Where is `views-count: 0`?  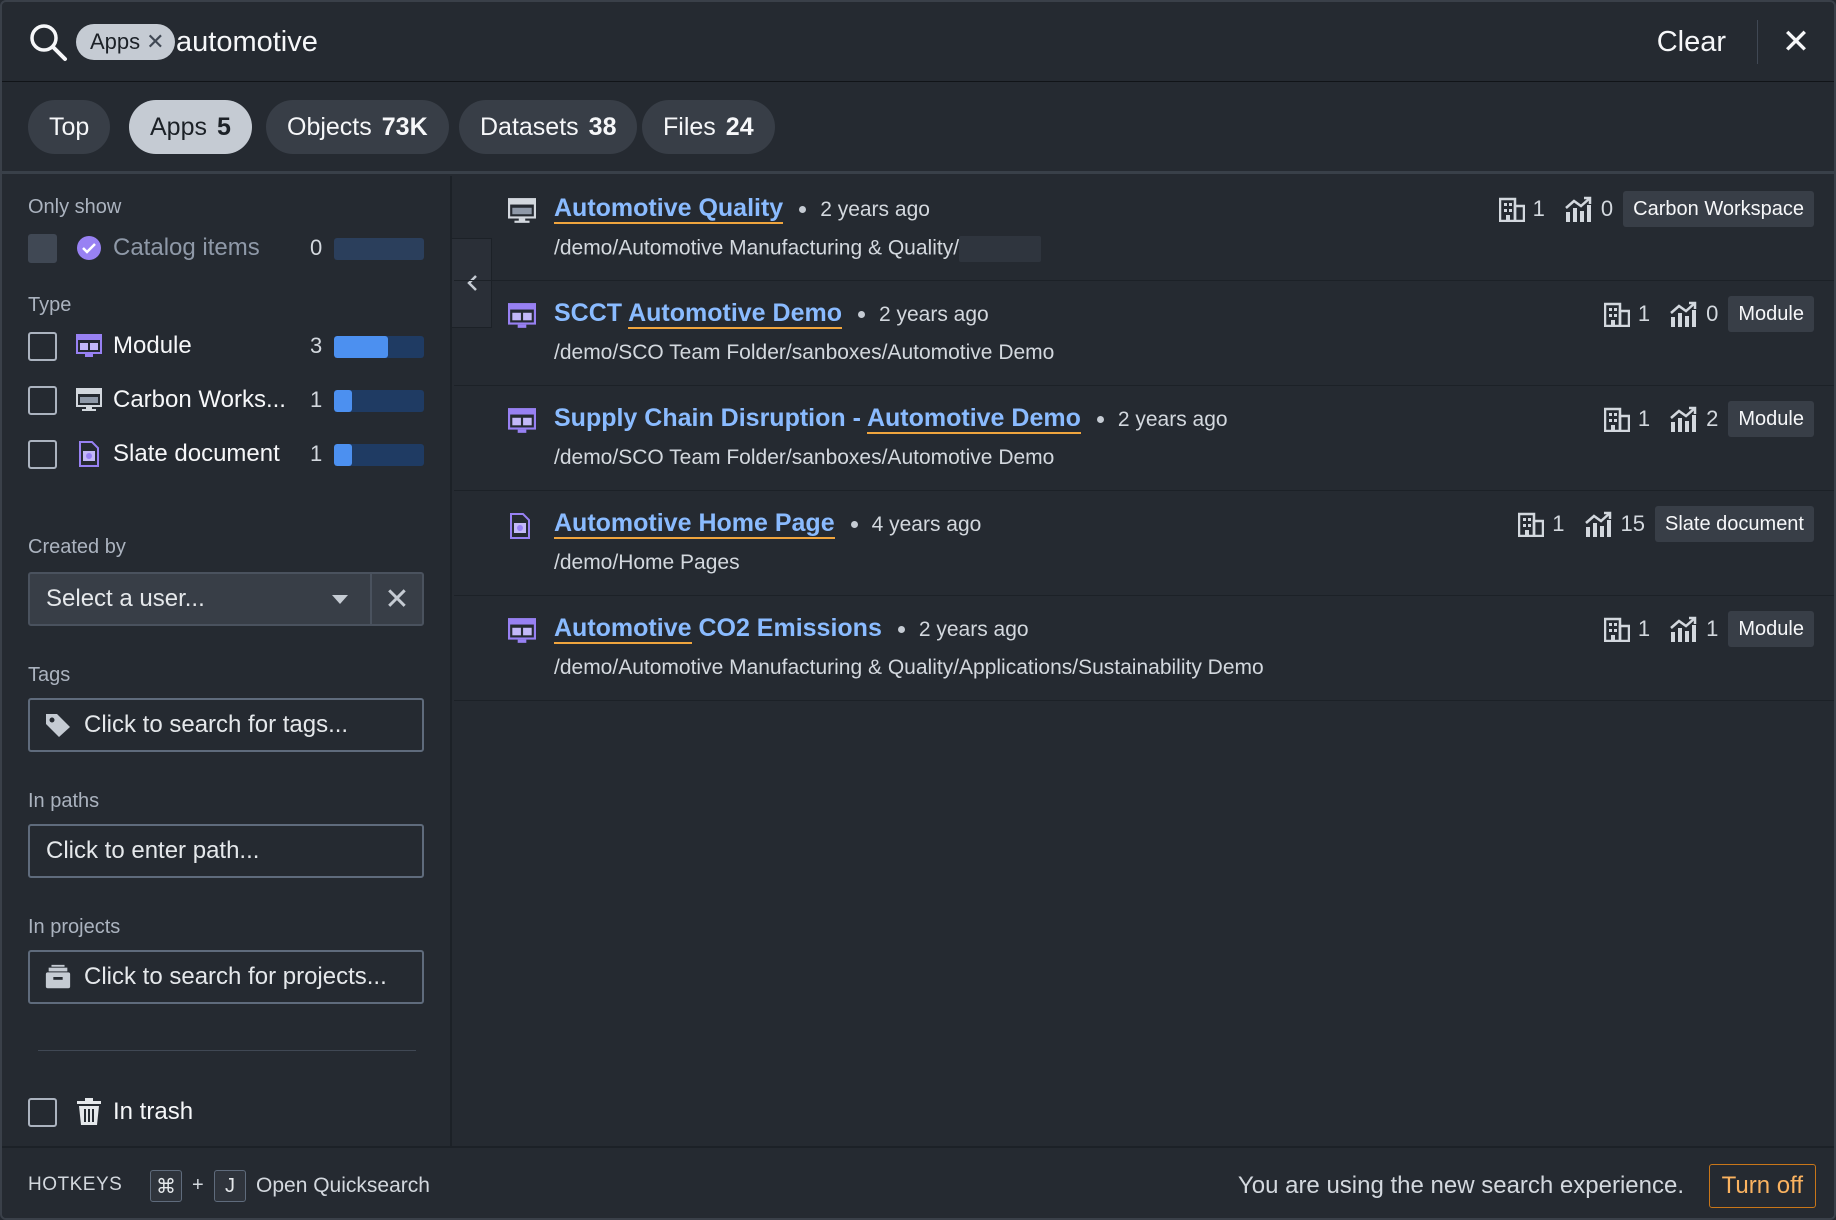 views-count: 0 is located at coordinates (1607, 208).